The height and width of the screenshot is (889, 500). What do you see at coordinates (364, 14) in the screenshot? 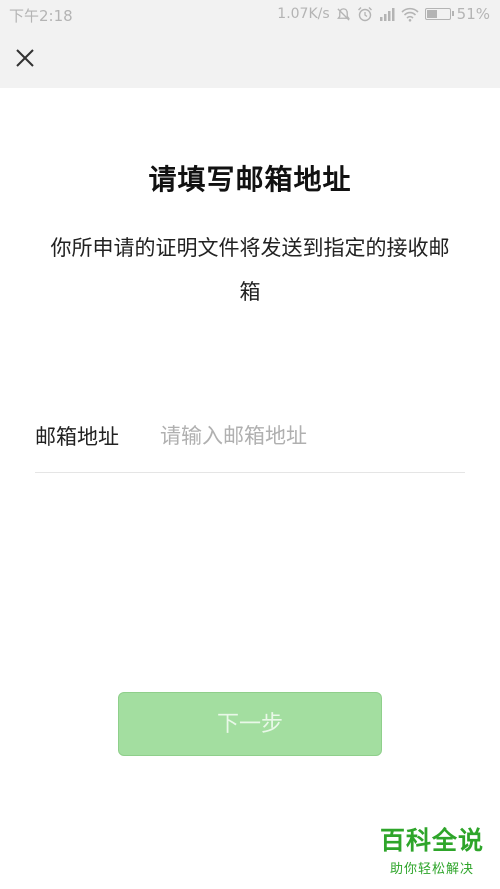
I see `alarm-icon` at bounding box center [364, 14].